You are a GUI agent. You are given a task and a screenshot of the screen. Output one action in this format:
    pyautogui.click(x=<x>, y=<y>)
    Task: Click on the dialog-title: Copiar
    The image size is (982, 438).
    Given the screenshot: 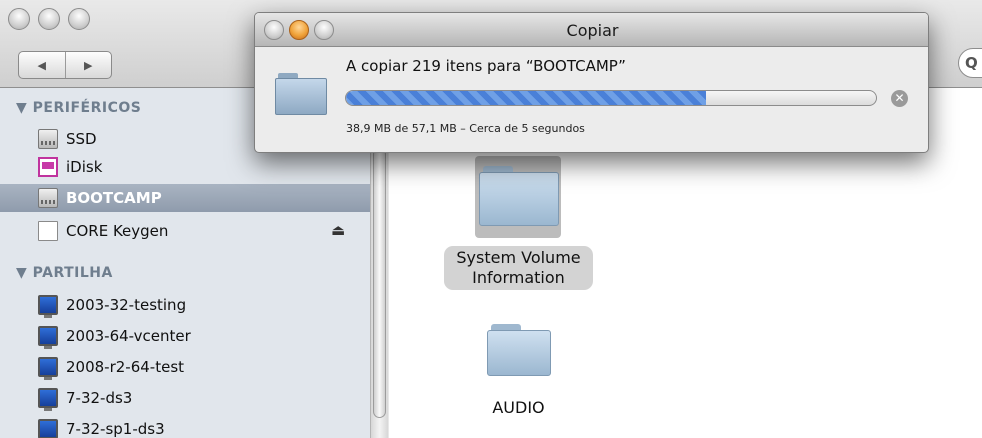 What is the action you would take?
    pyautogui.click(x=592, y=30)
    